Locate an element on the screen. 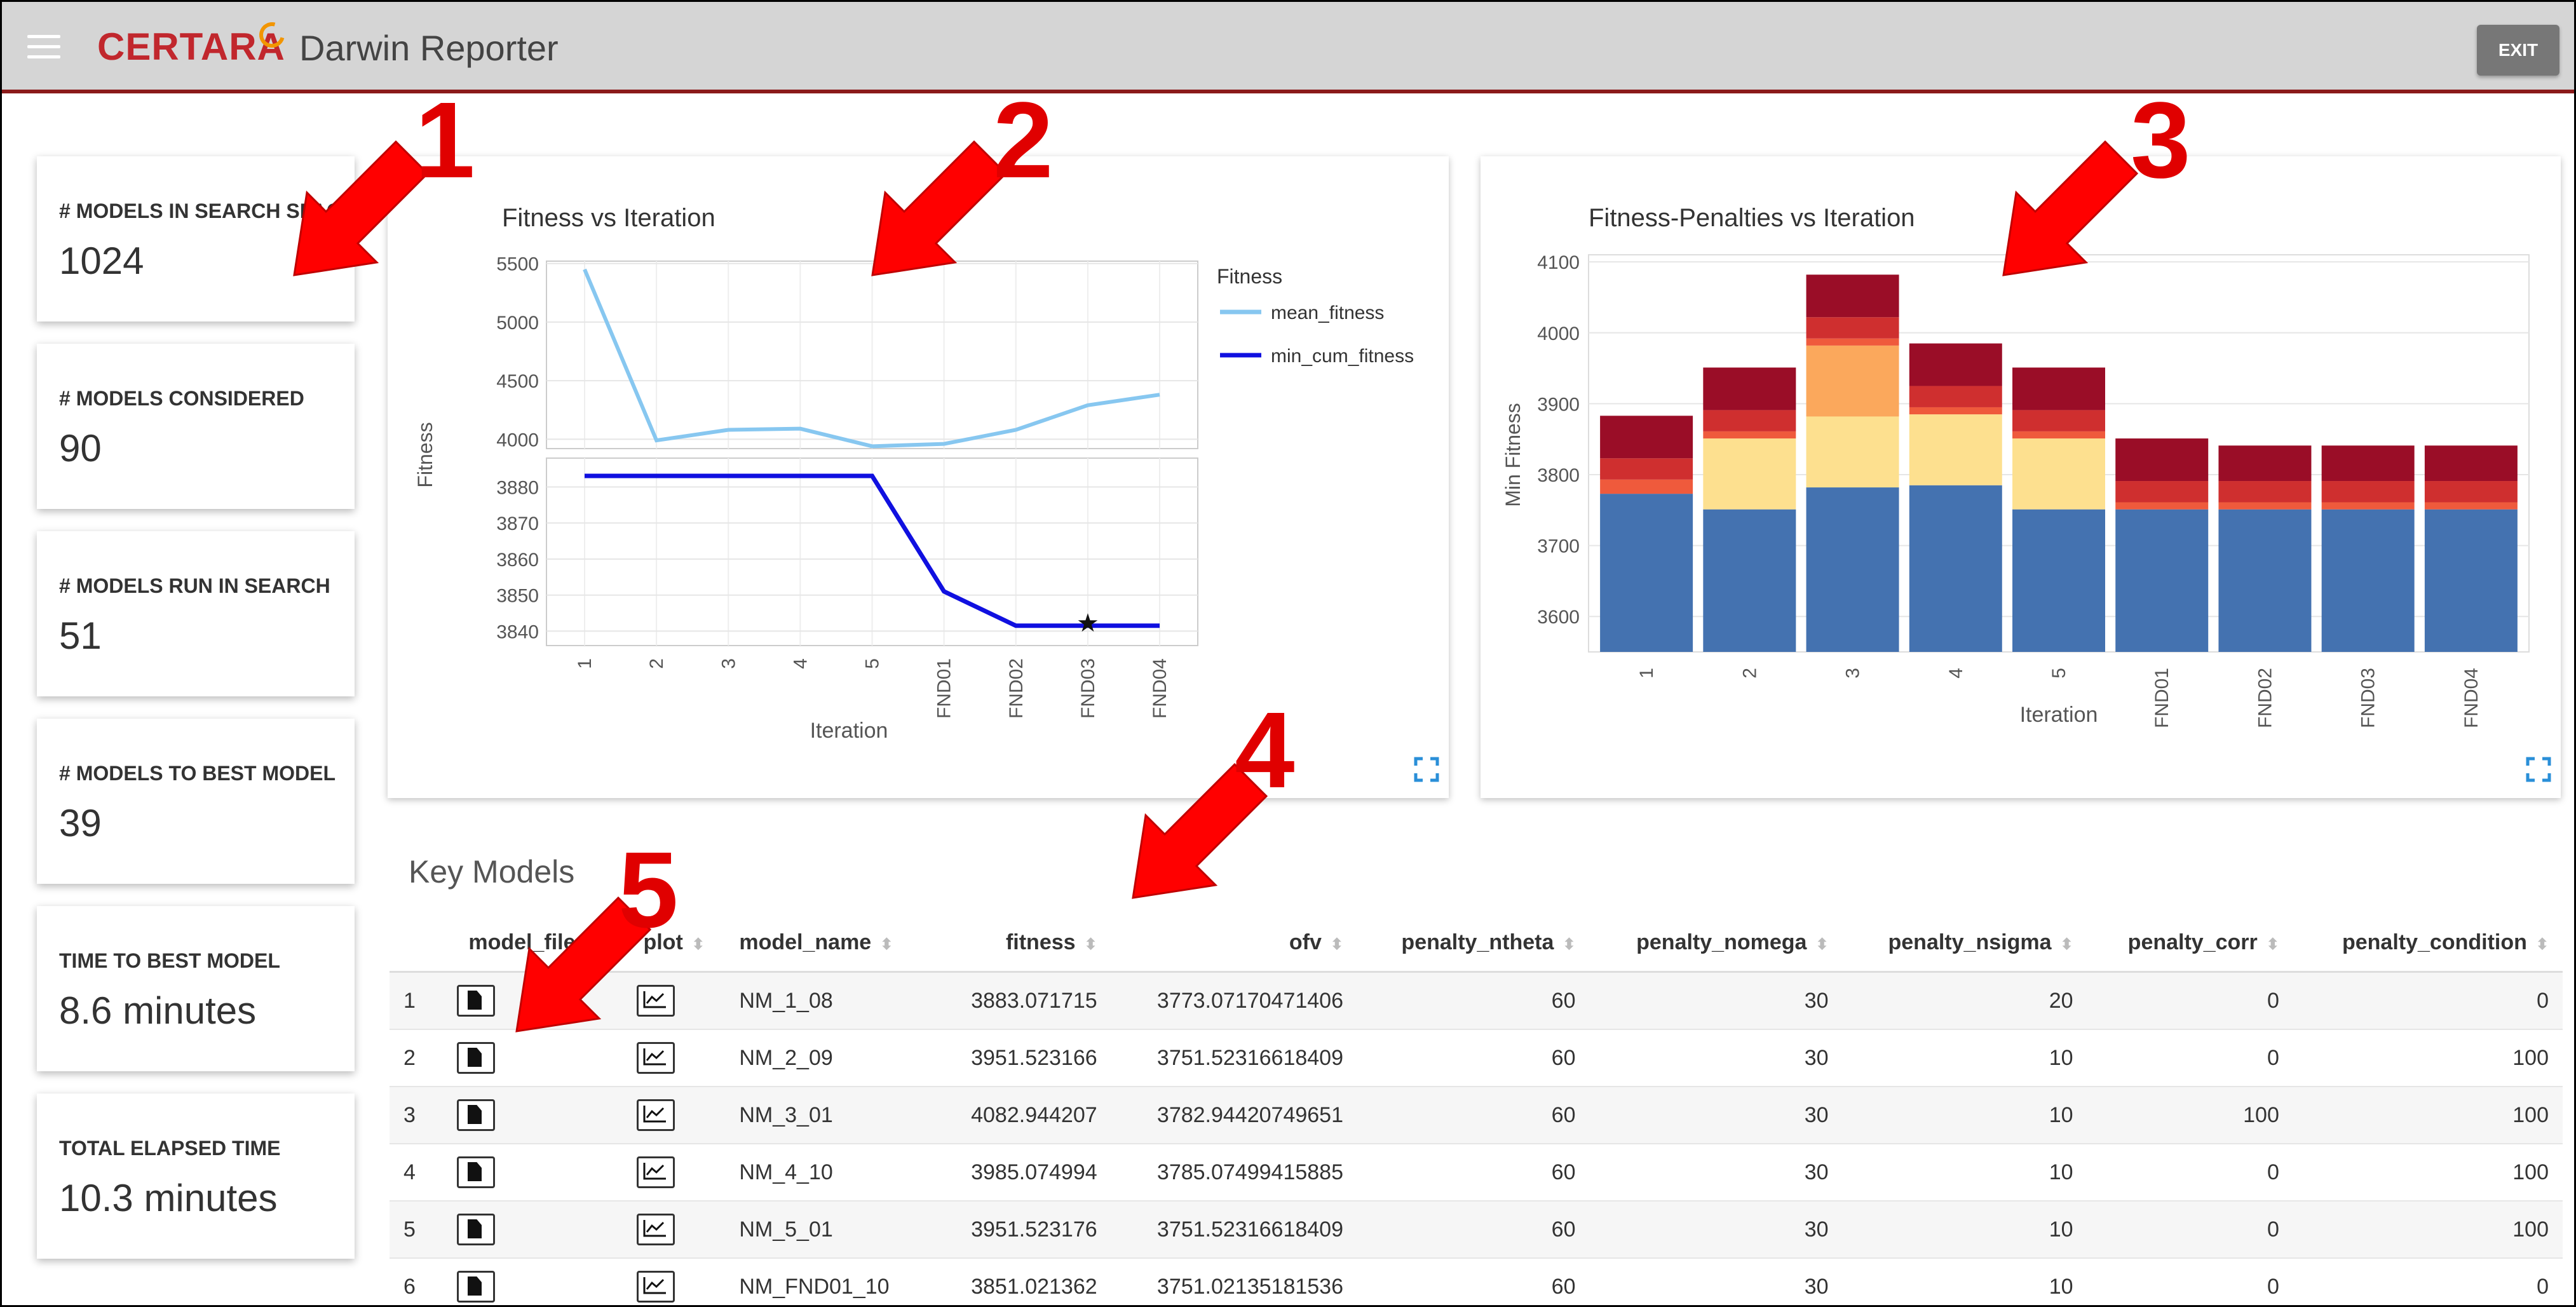  row-index: 6 is located at coordinates (416, 1281).